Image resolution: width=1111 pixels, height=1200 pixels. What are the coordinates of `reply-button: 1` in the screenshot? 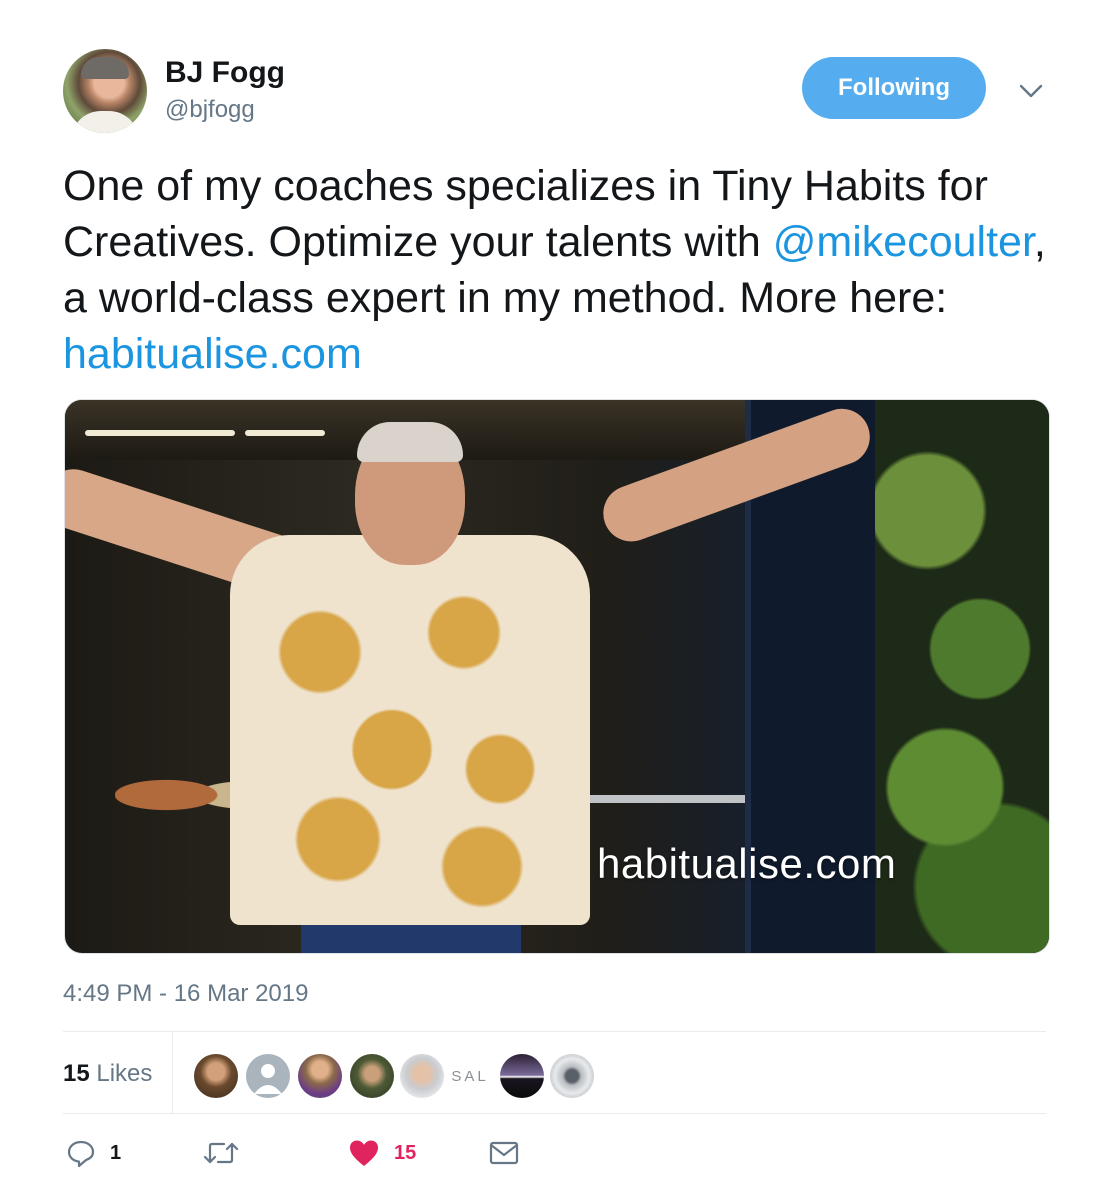 It's located at (93, 1153).